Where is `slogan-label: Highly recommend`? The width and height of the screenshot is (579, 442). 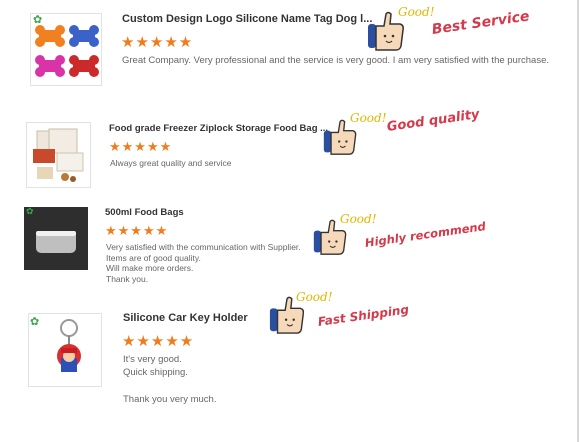
slogan-label: Highly recommend is located at coordinates (425, 234).